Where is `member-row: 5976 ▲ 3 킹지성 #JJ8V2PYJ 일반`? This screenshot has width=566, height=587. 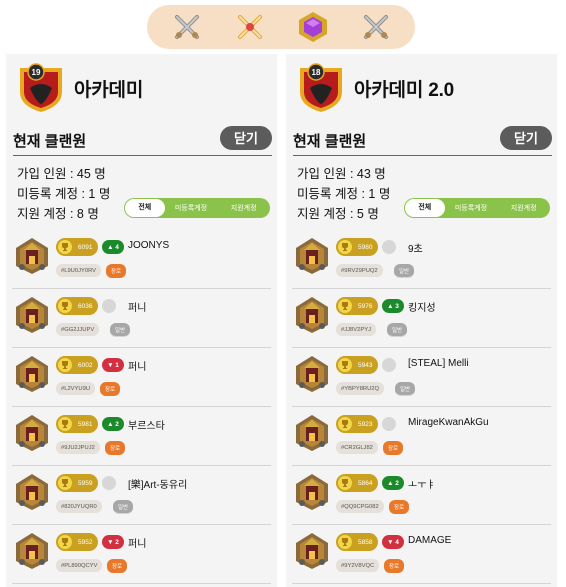
member-row: 5976 ▲ 3 킹지성 #JJ8V2PYJ 일반 is located at coordinates (421, 318).